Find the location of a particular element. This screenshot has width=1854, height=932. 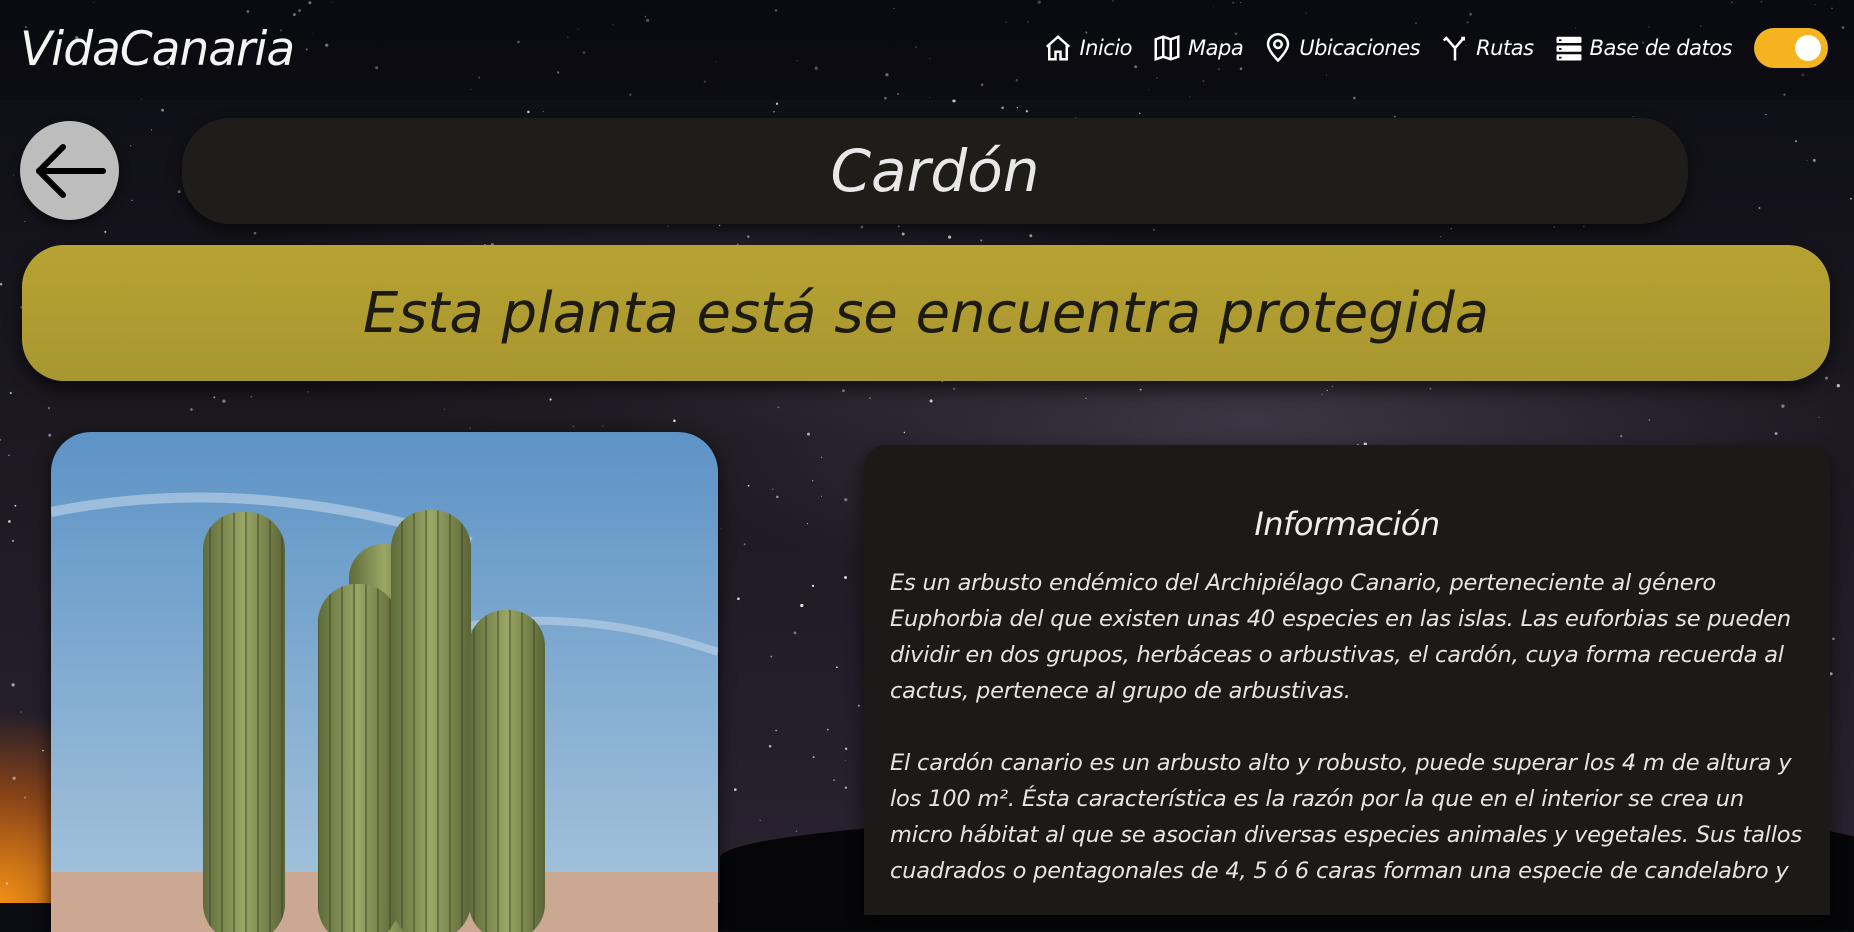

nav-item-mapa: Mapa is located at coordinates (1198, 48).